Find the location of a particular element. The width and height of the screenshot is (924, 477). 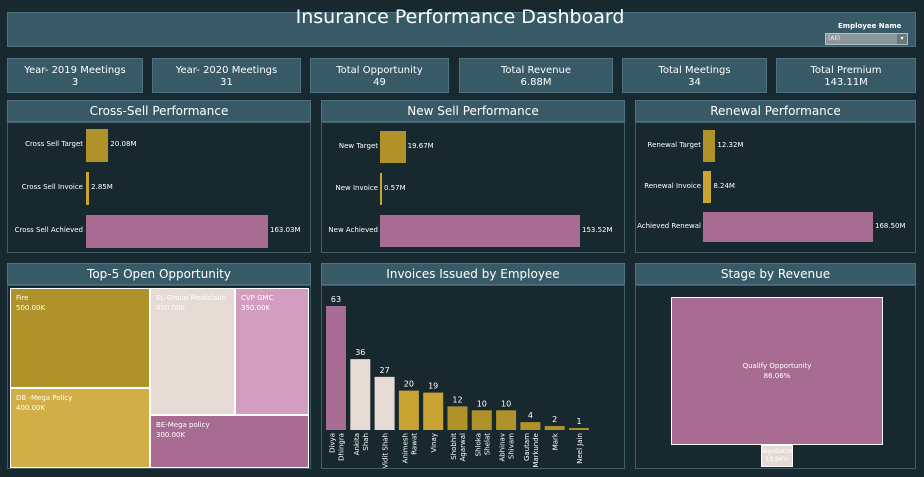

treemap-cell-be-mega-policy: BE-Mega policy 300.00K is located at coordinates (229, 441).